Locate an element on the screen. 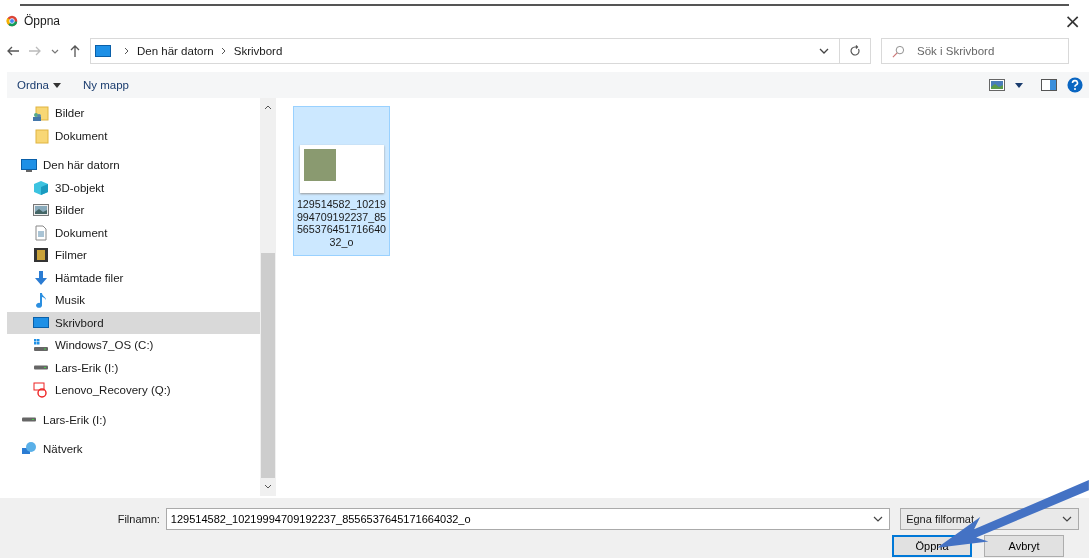 This screenshot has width=1089, height=558. window-title: Öppna is located at coordinates (42, 21).